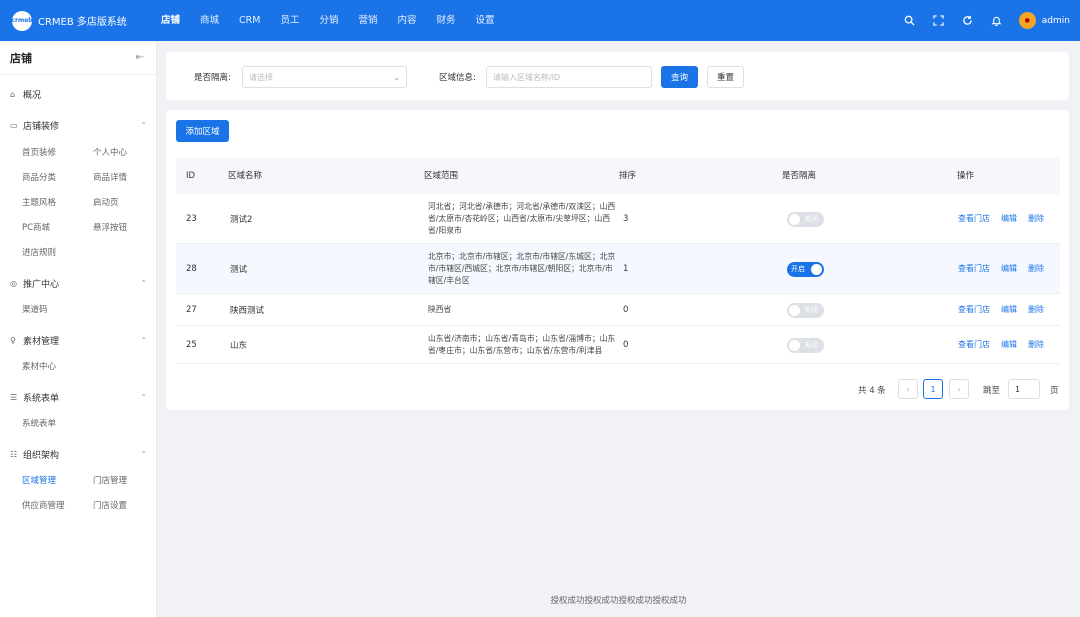 The image size is (1080, 617). What do you see at coordinates (39, 423) in the screenshot?
I see `sidebar-item-system-form: 系统表单` at bounding box center [39, 423].